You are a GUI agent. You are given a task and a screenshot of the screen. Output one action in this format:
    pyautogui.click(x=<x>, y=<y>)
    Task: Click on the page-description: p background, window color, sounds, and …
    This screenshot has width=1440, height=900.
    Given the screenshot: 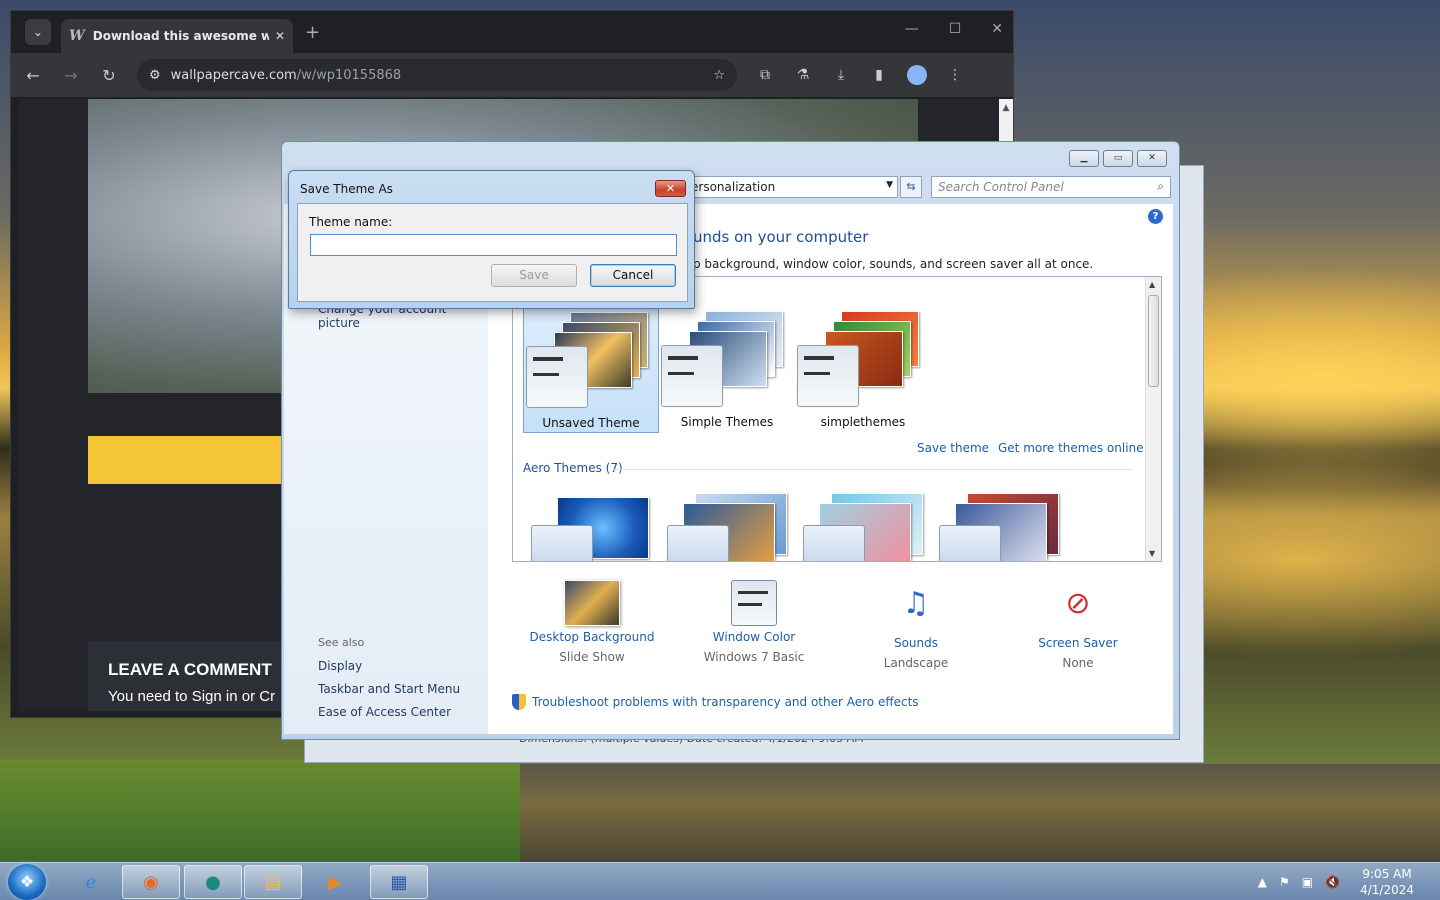 What is the action you would take?
    pyautogui.click(x=893, y=264)
    